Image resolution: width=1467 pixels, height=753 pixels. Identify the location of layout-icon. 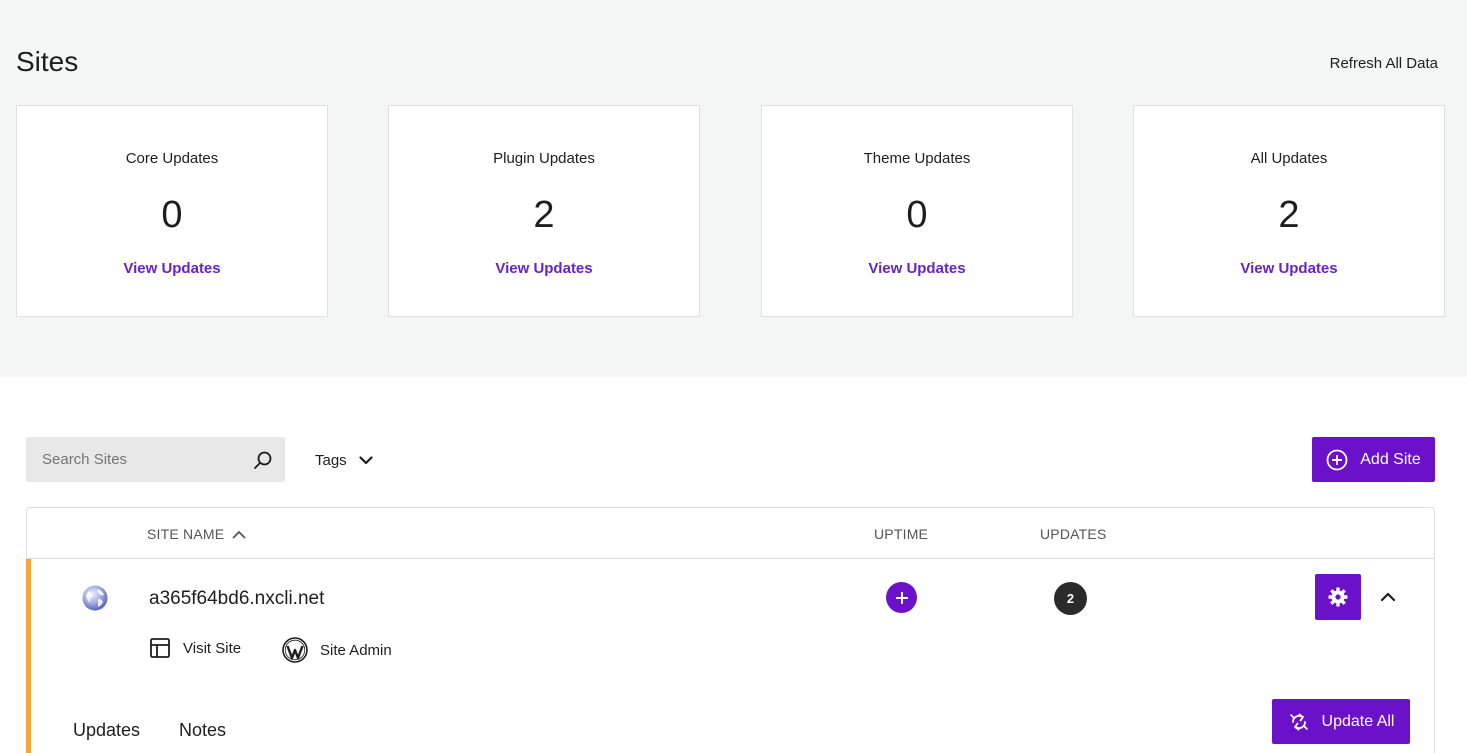
(160, 648).